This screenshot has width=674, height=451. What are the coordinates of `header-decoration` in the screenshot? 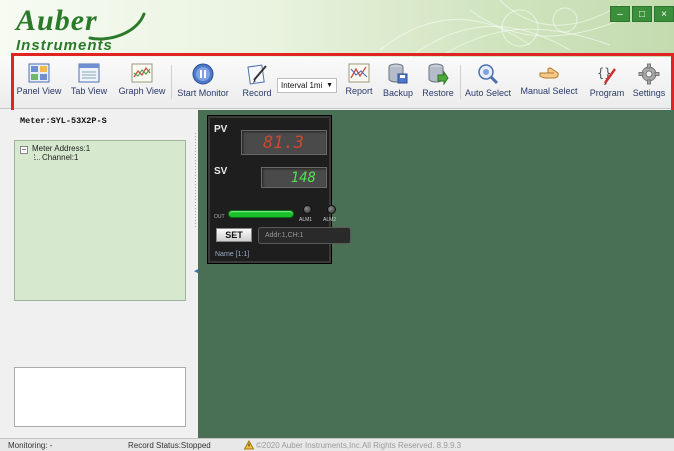 It's located at (499, 28).